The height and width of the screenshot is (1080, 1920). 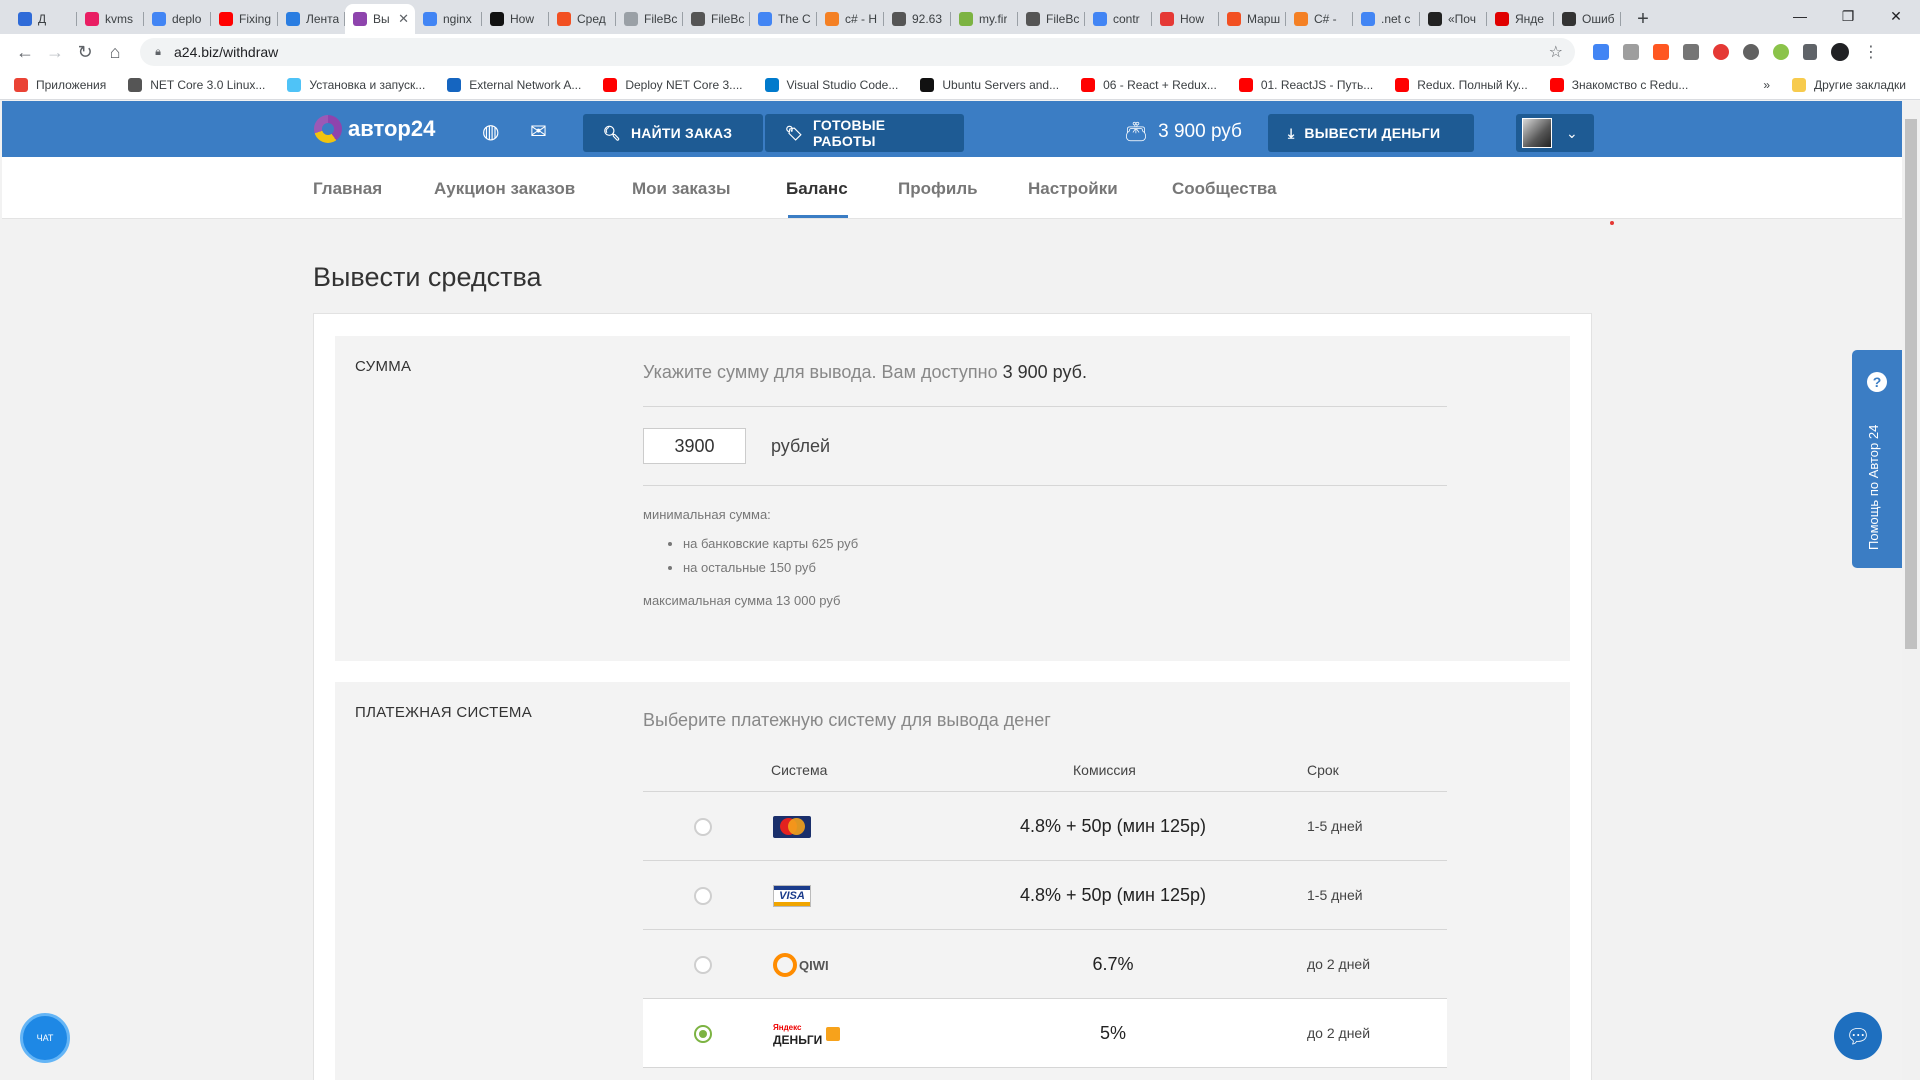 What do you see at coordinates (1587, 19) in the screenshot?
I see `browser-tab: Ошиб` at bounding box center [1587, 19].